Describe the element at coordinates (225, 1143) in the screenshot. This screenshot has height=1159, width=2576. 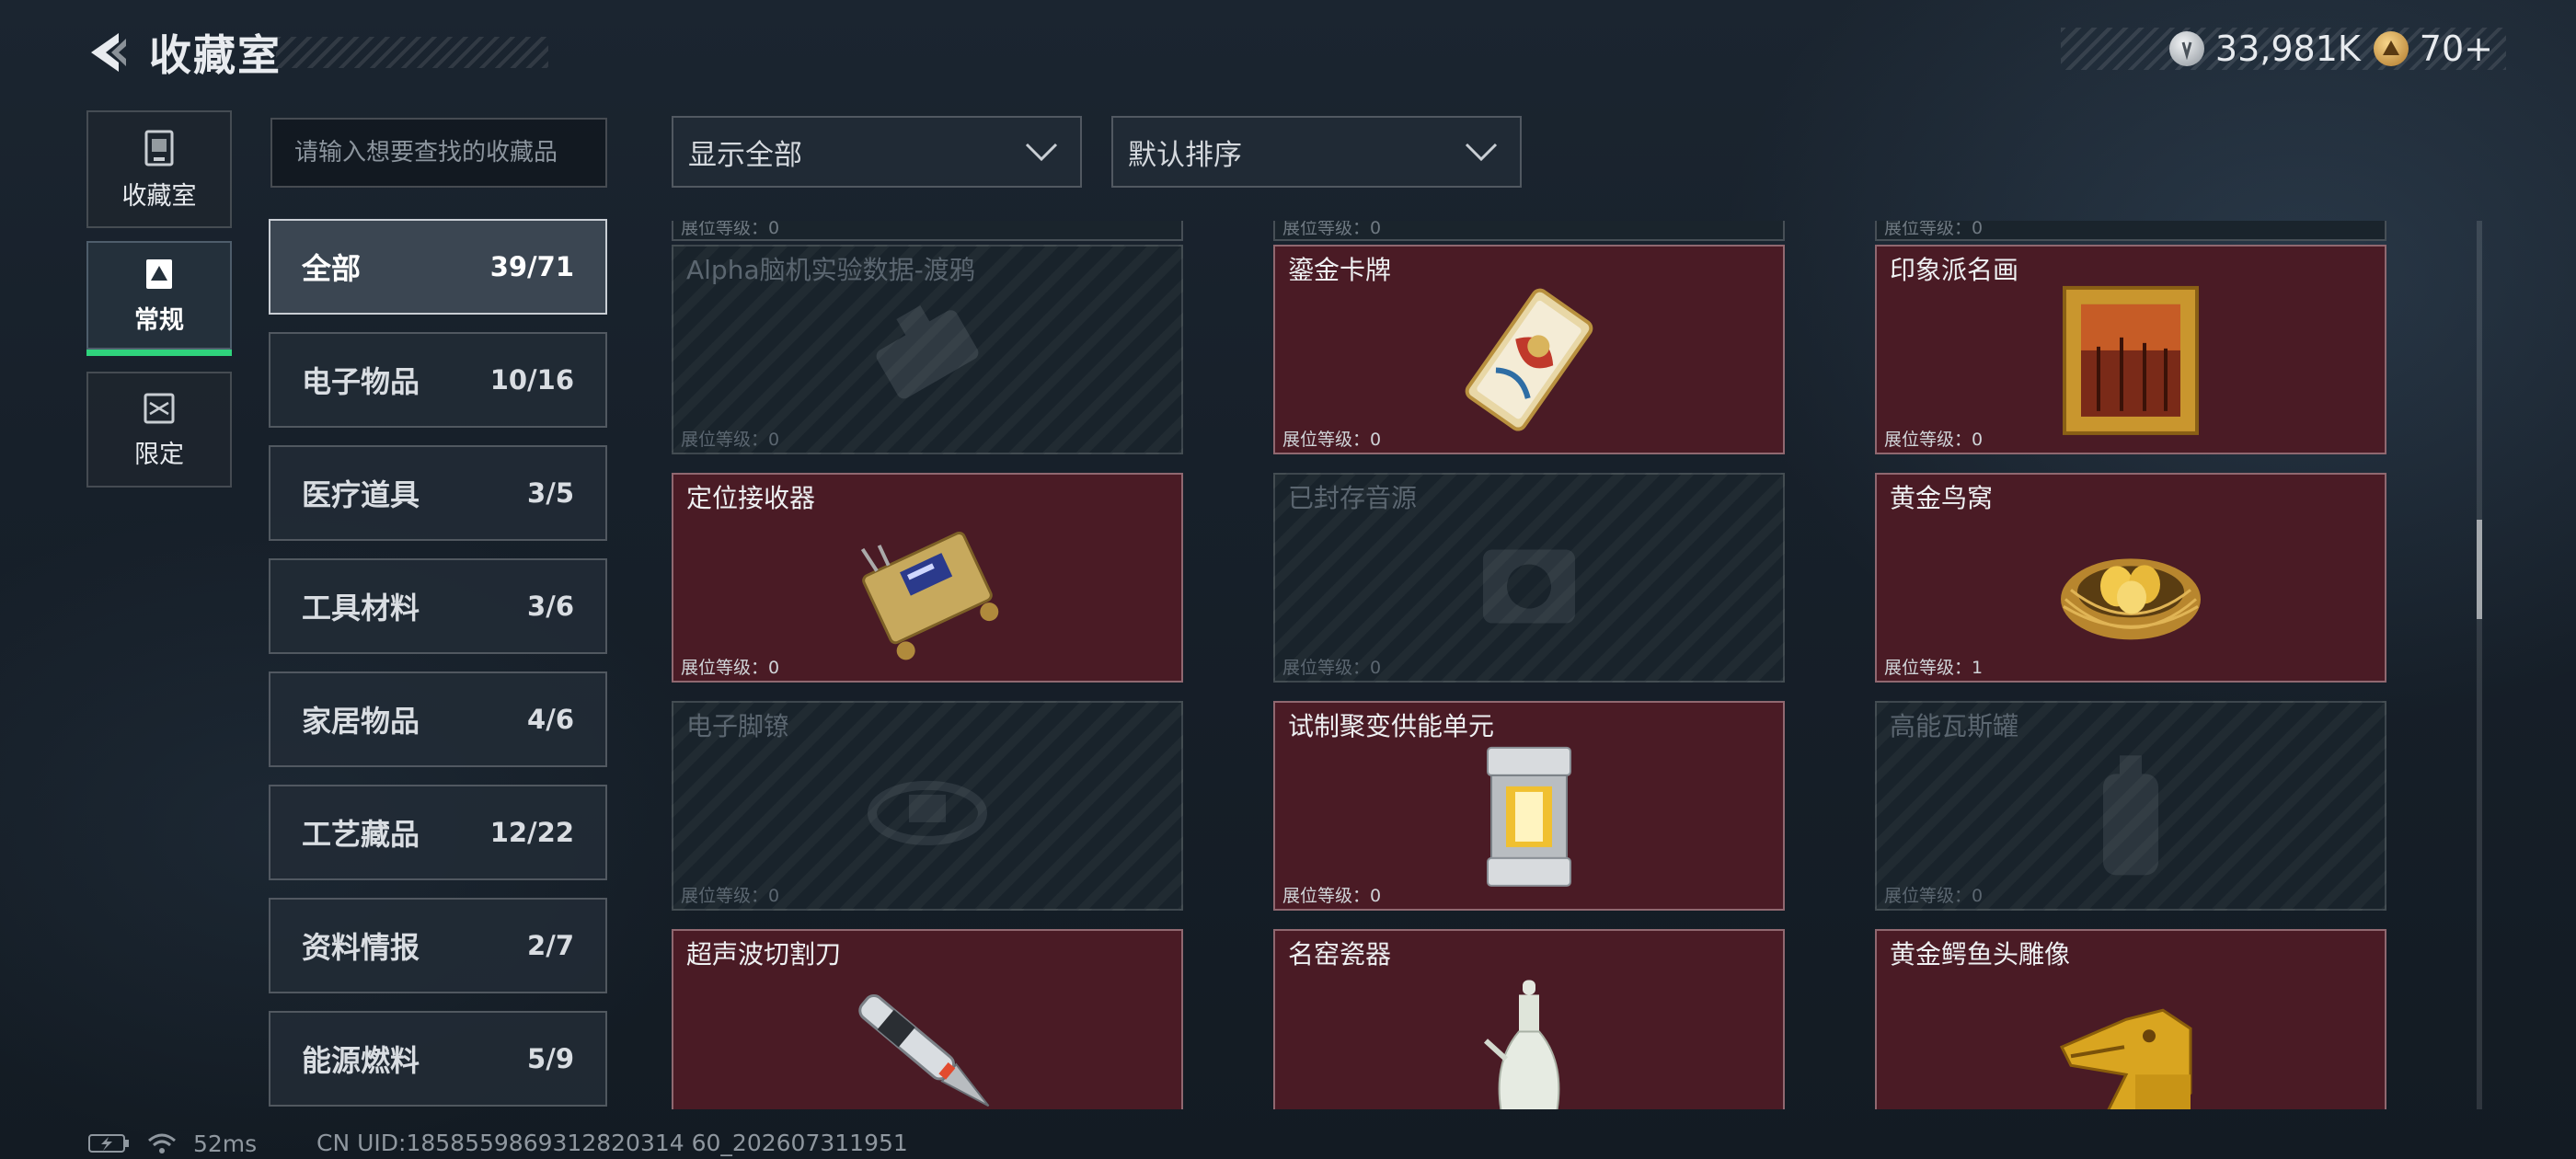
I see `ping-value: 52ms` at that location.